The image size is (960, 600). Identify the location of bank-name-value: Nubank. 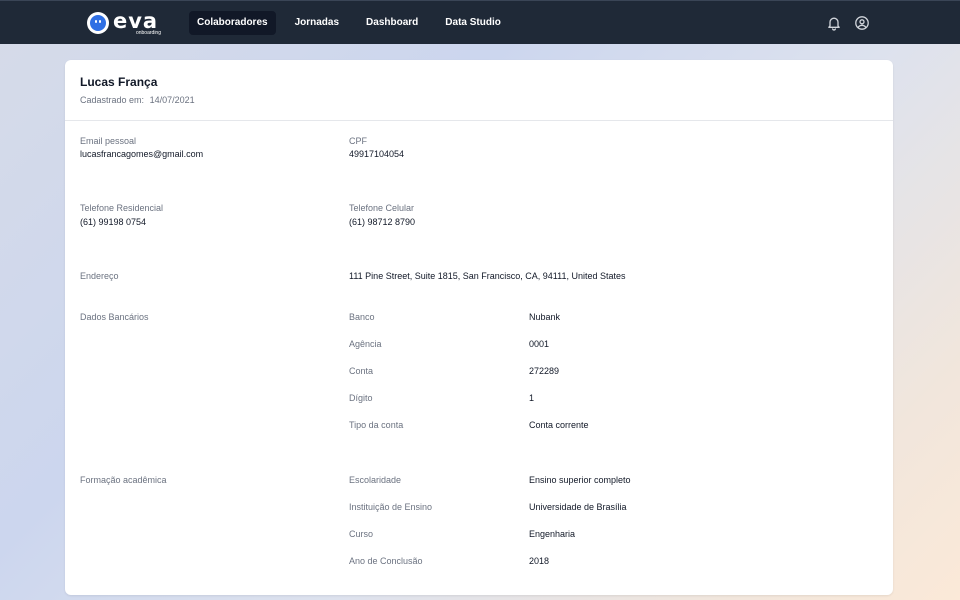
(545, 317).